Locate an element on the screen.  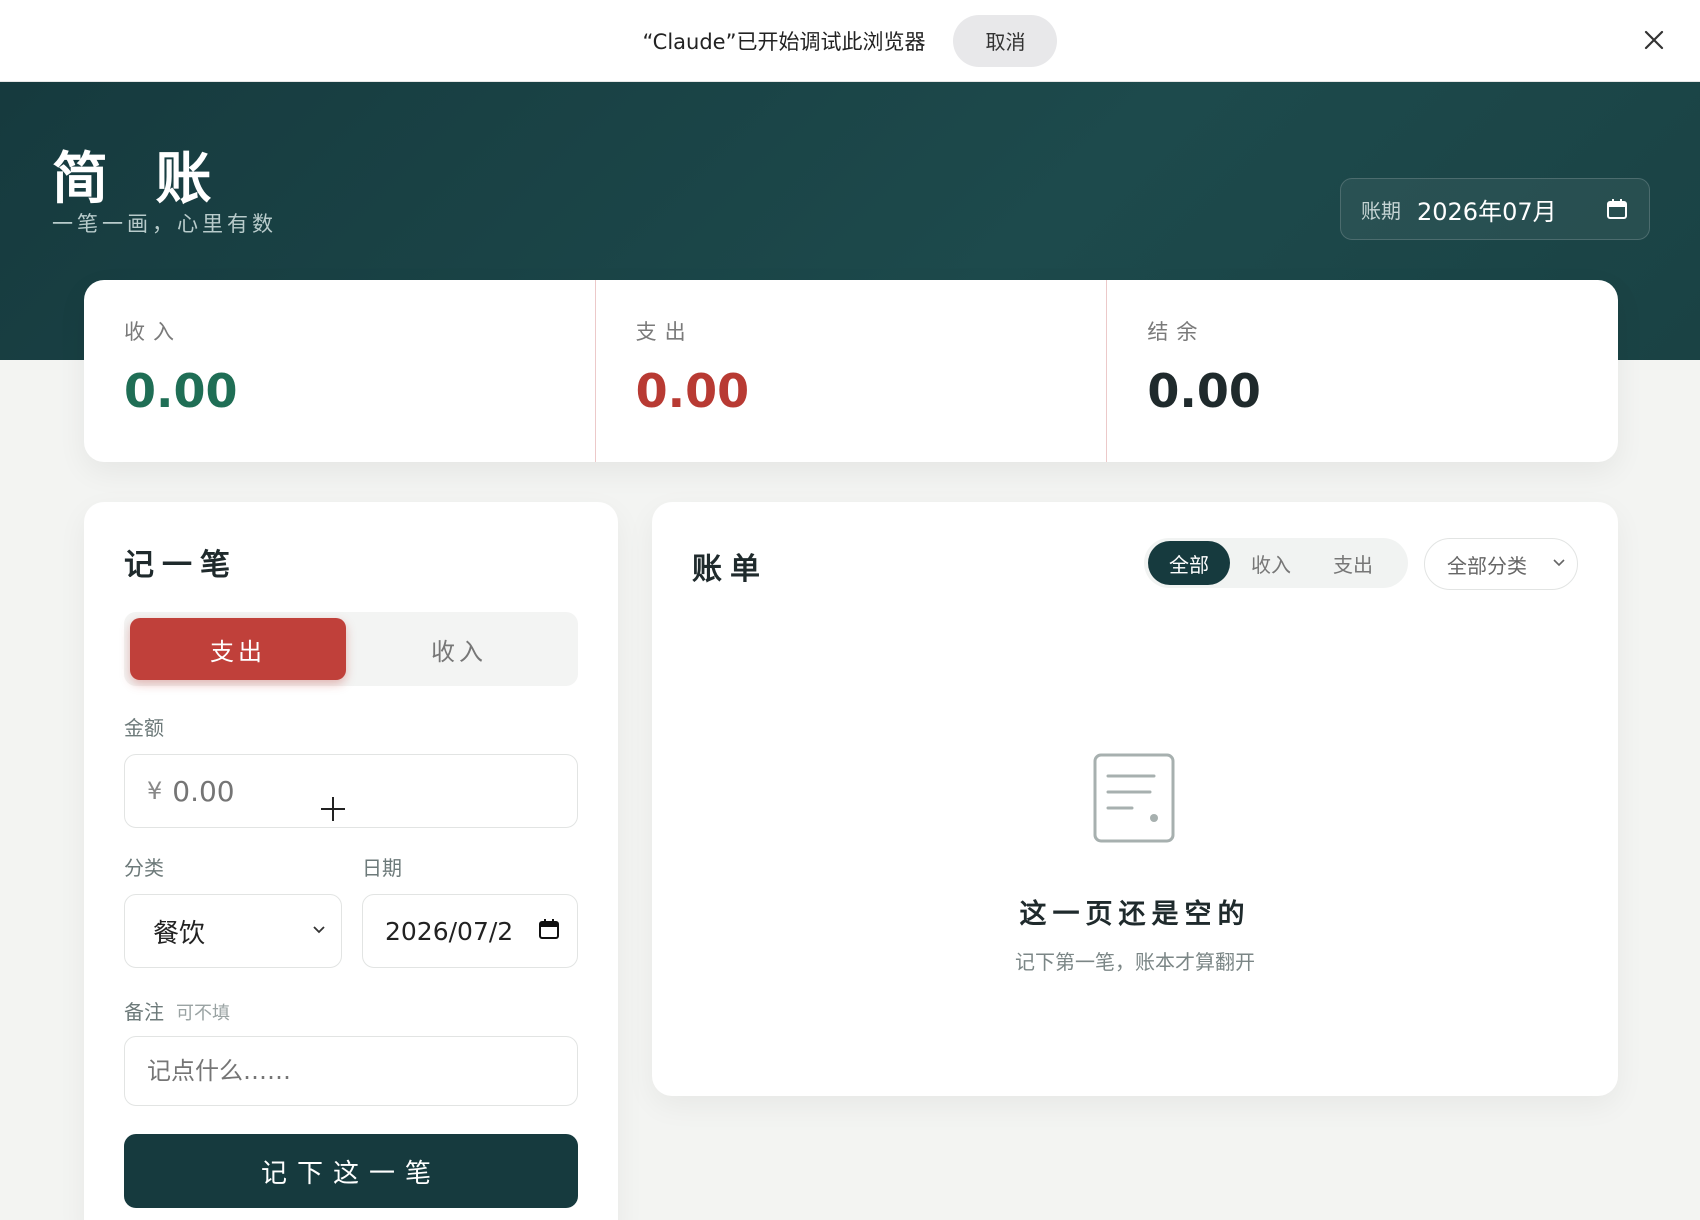
summary-card: 收入 0.00 支出 0.00 结余 0.00 is located at coordinates (851, 371).